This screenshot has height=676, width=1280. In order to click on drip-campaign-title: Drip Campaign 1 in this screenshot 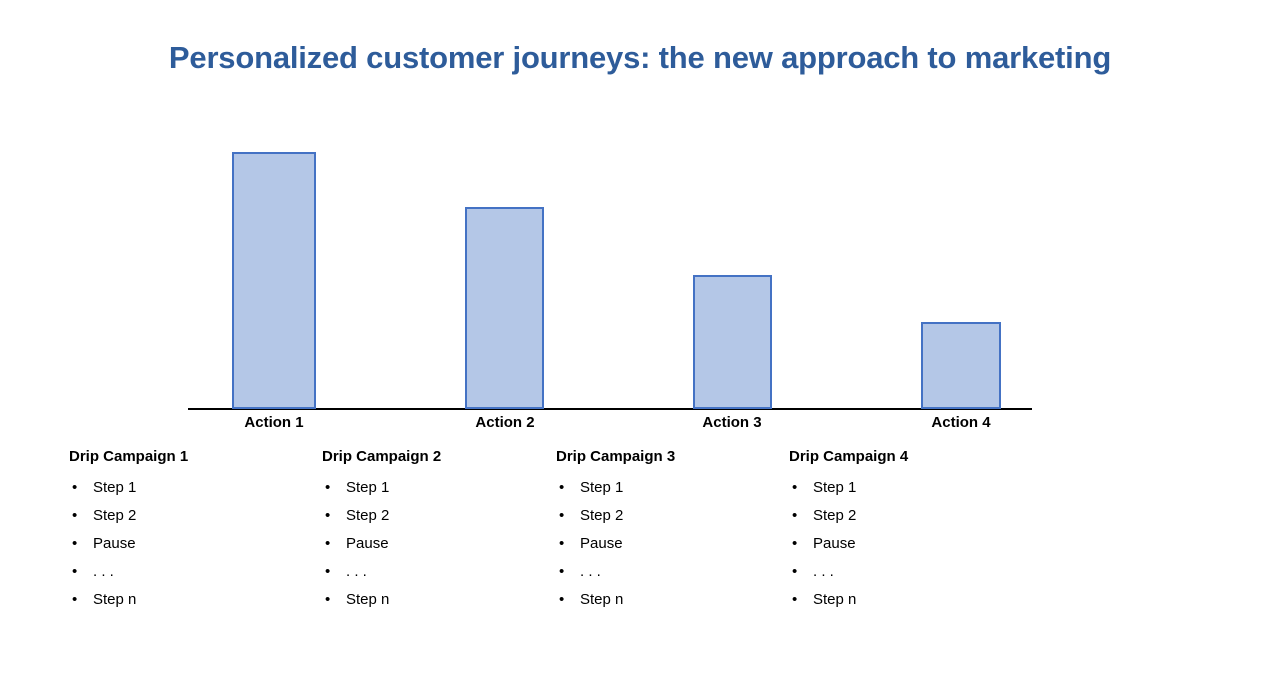, I will do `click(129, 456)`.